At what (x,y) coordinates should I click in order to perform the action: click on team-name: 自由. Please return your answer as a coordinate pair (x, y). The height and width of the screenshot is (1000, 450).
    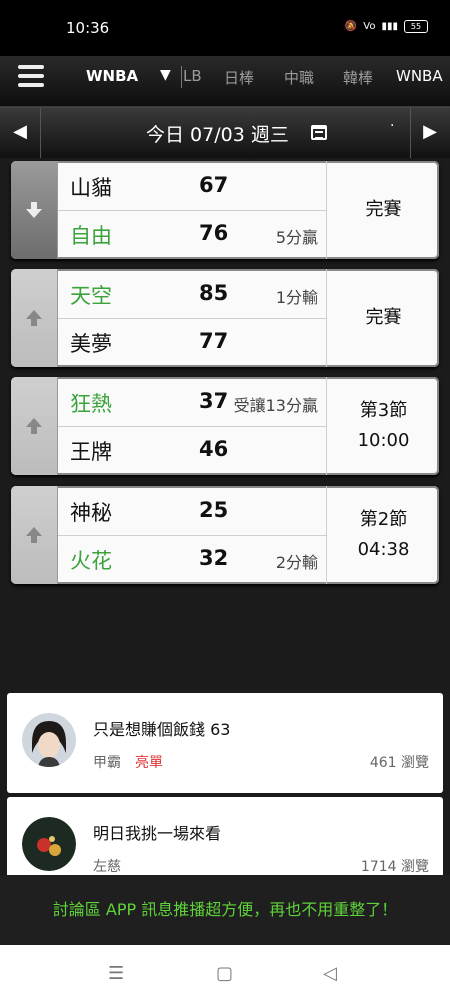
    Looking at the image, I should click on (91, 236).